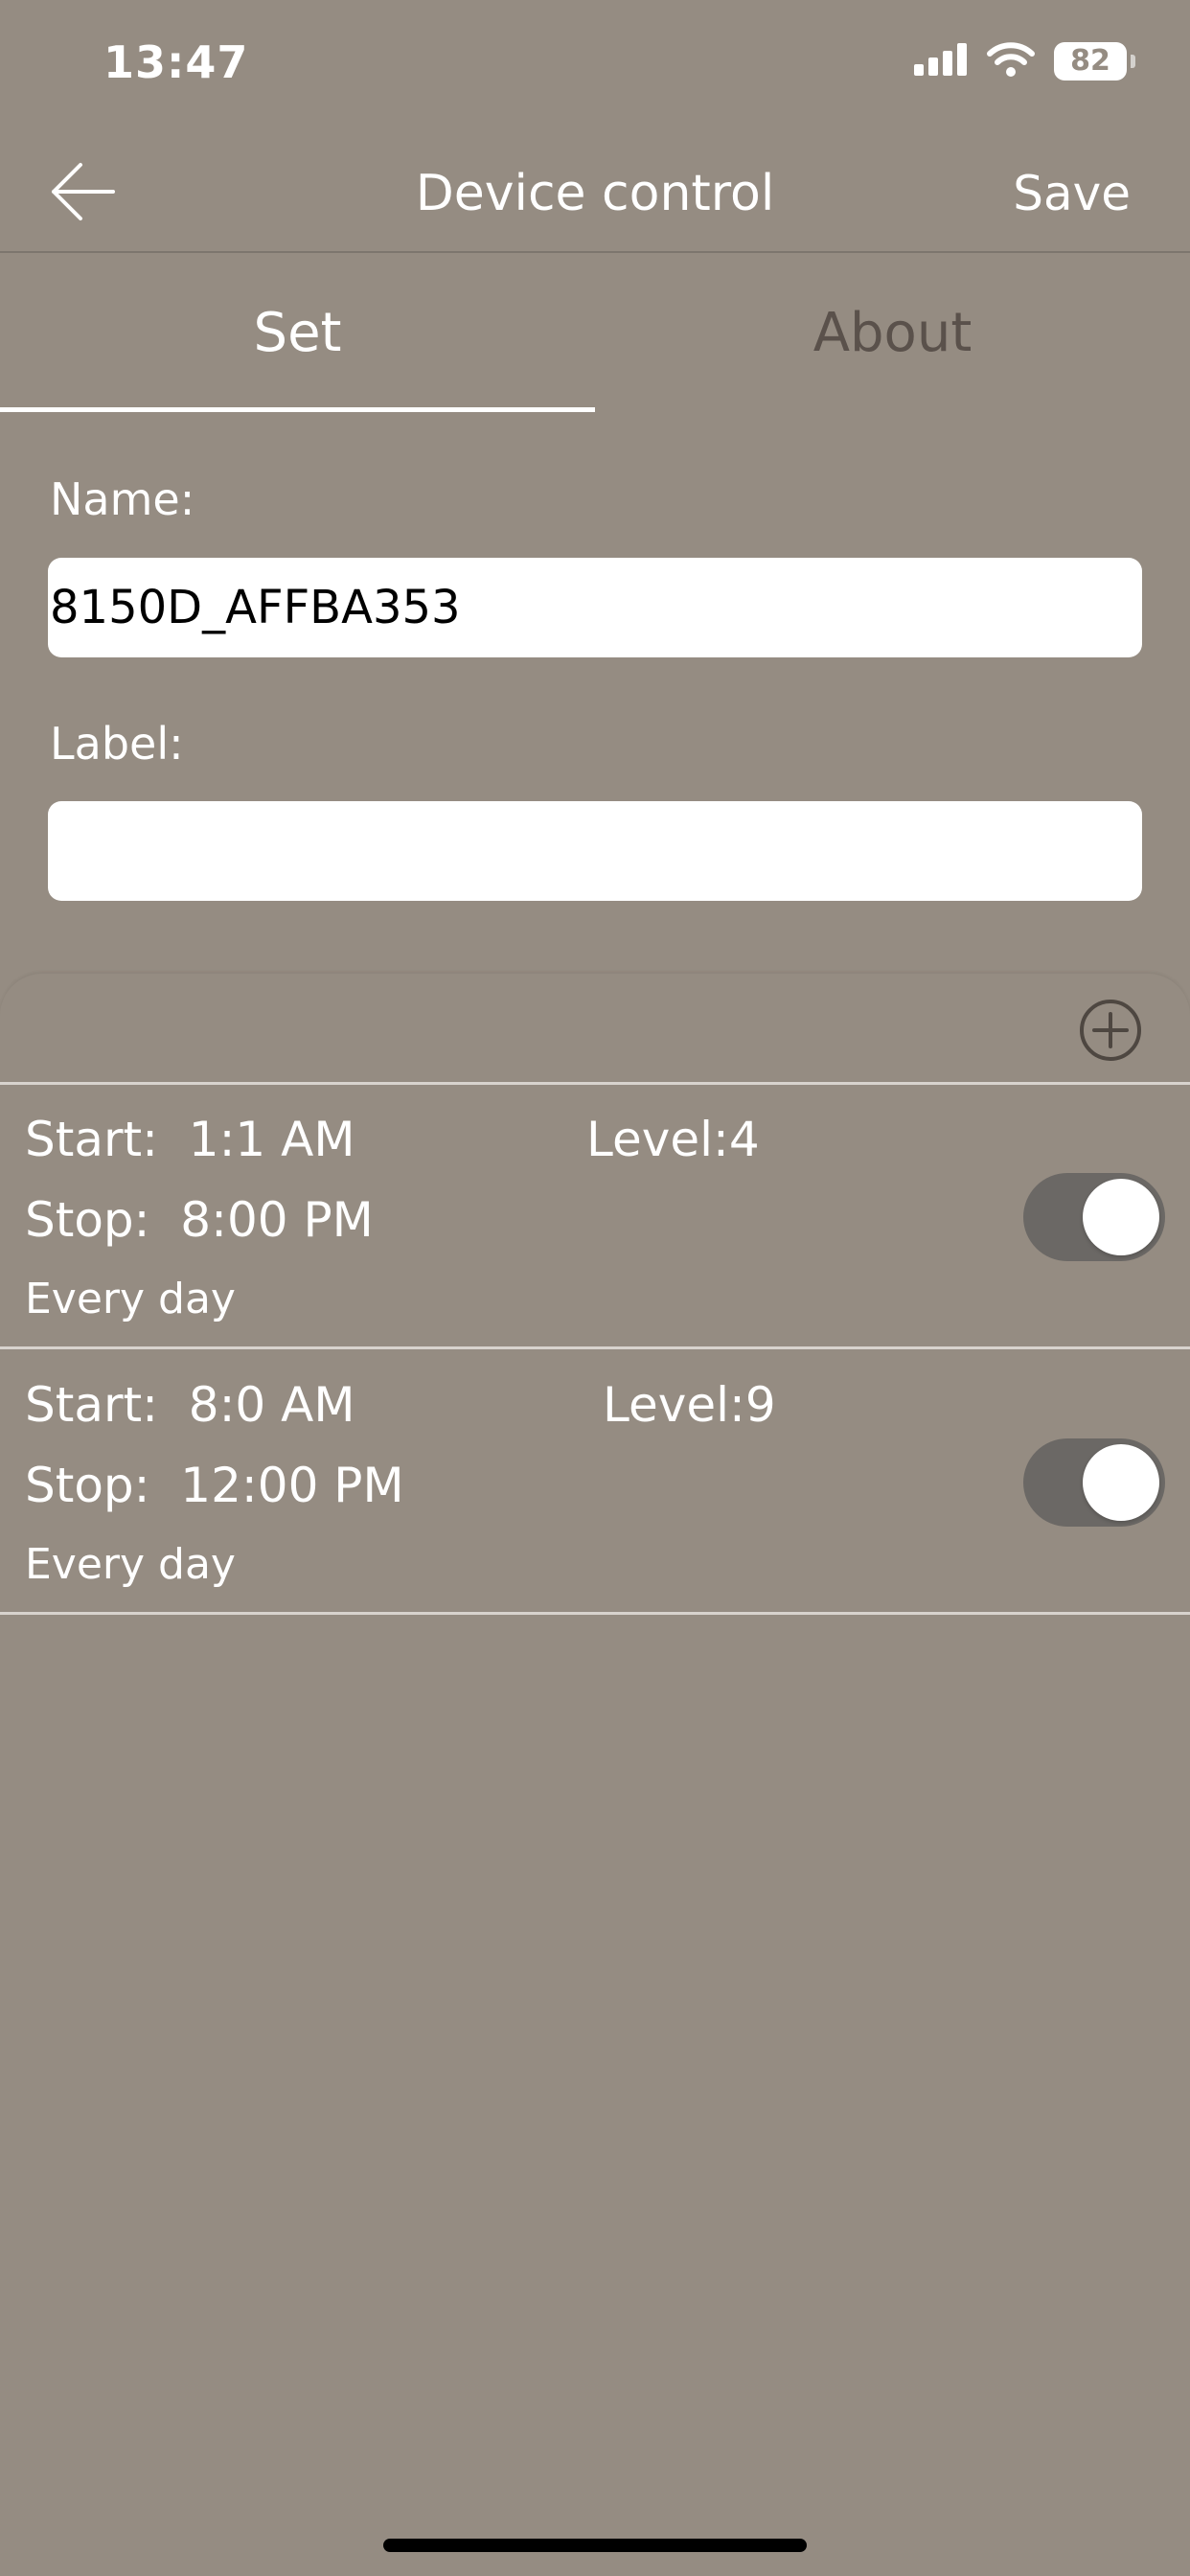 This screenshot has height=2576, width=1190. Describe the element at coordinates (595, 607) in the screenshot. I see `name-input` at that location.